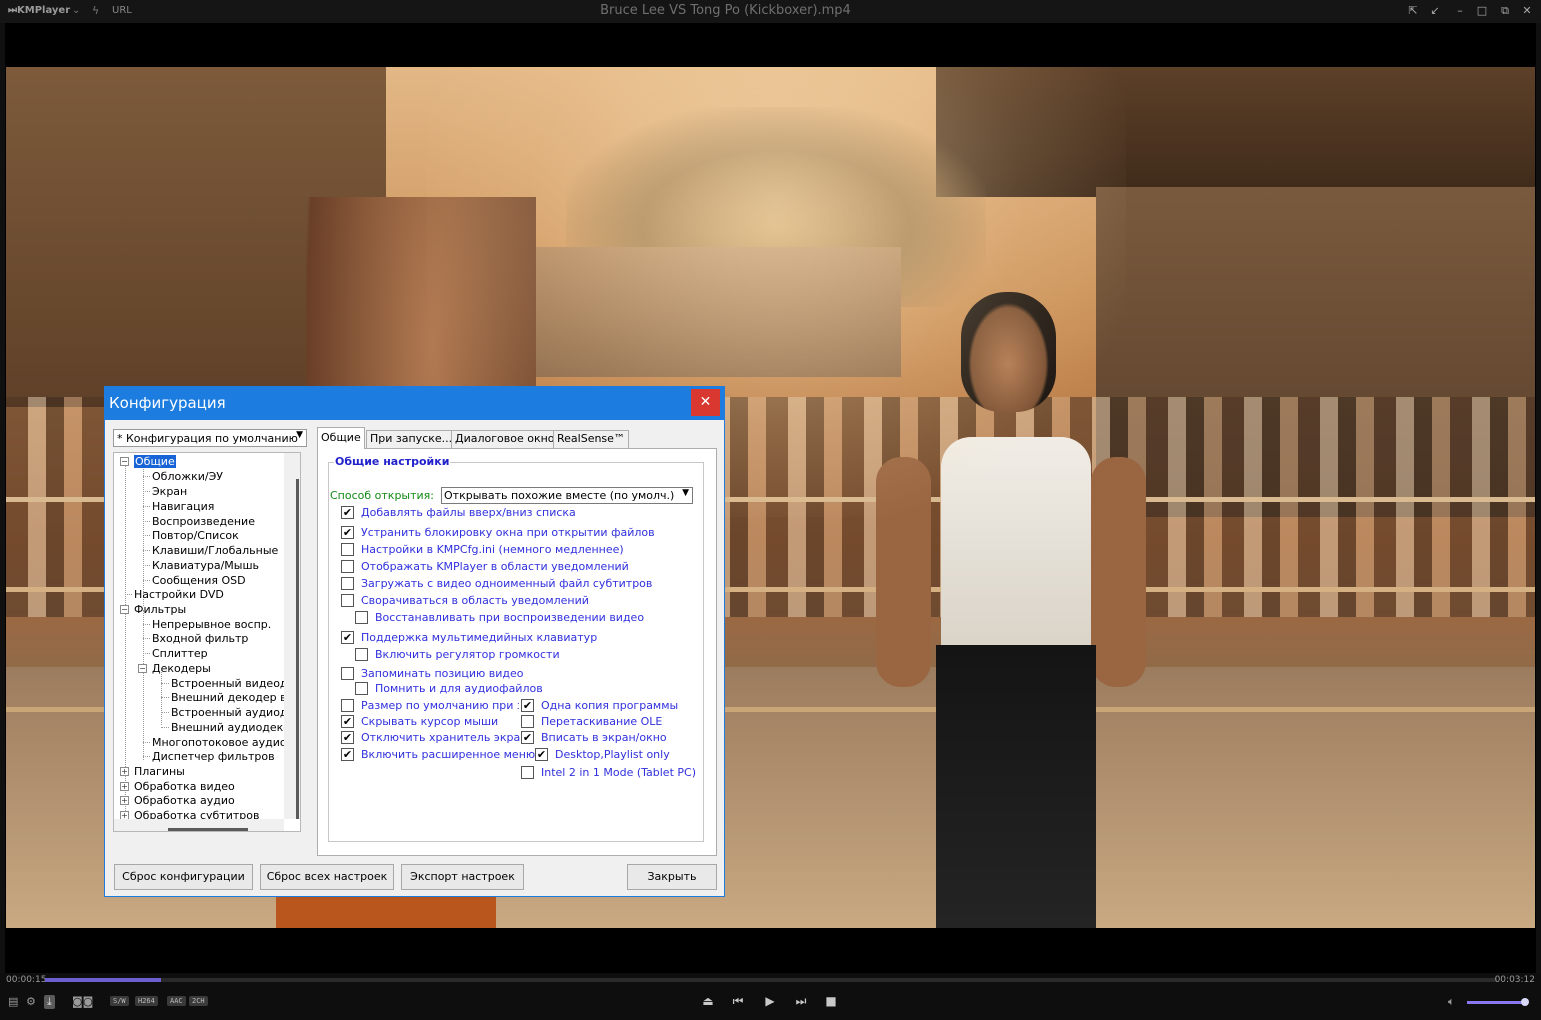 This screenshot has width=1541, height=1020. Describe the element at coordinates (479, 637) in the screenshot. I see `option-label: Поддержка мультимедийных клавиатур` at that location.